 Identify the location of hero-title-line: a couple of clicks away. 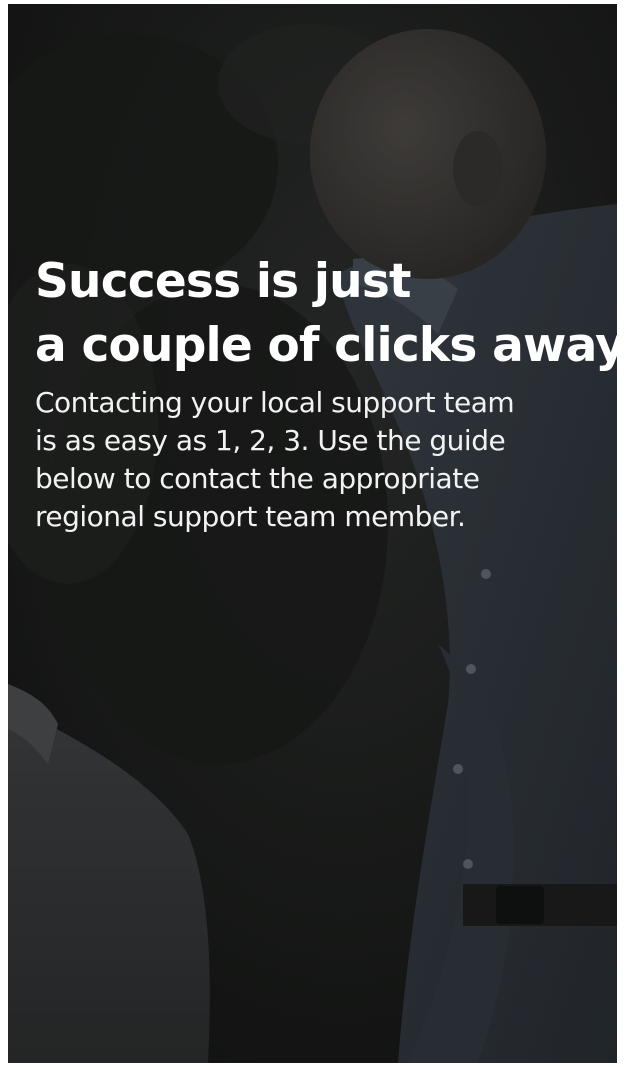
(326, 345).